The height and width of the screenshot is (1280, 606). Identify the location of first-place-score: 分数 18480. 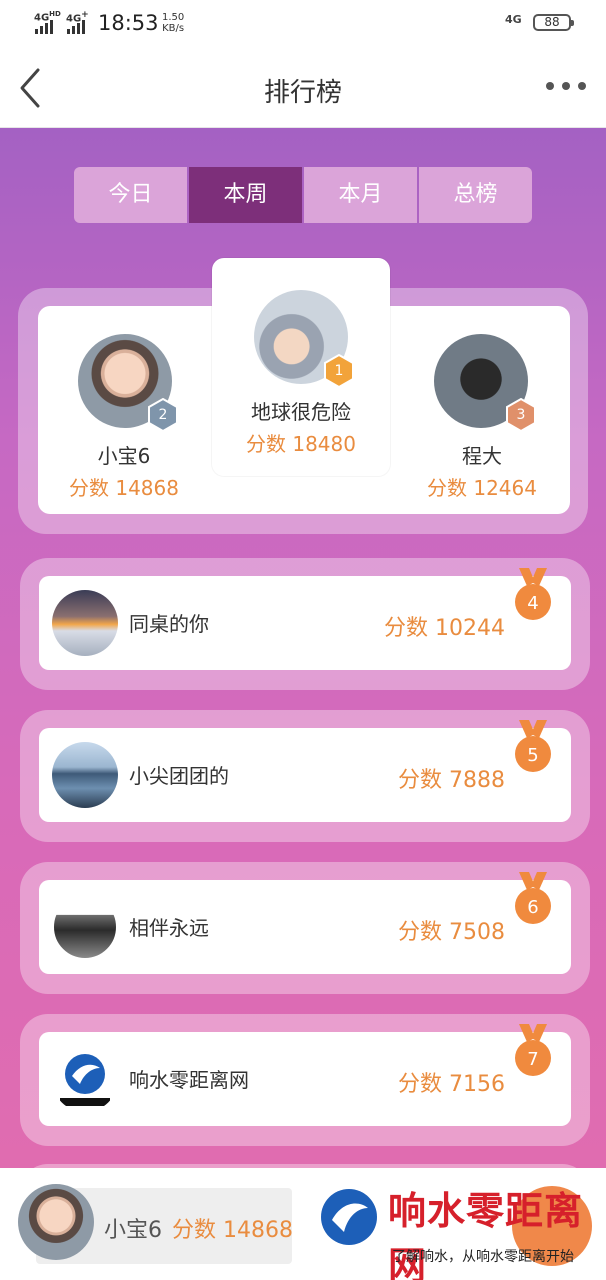
(301, 444).